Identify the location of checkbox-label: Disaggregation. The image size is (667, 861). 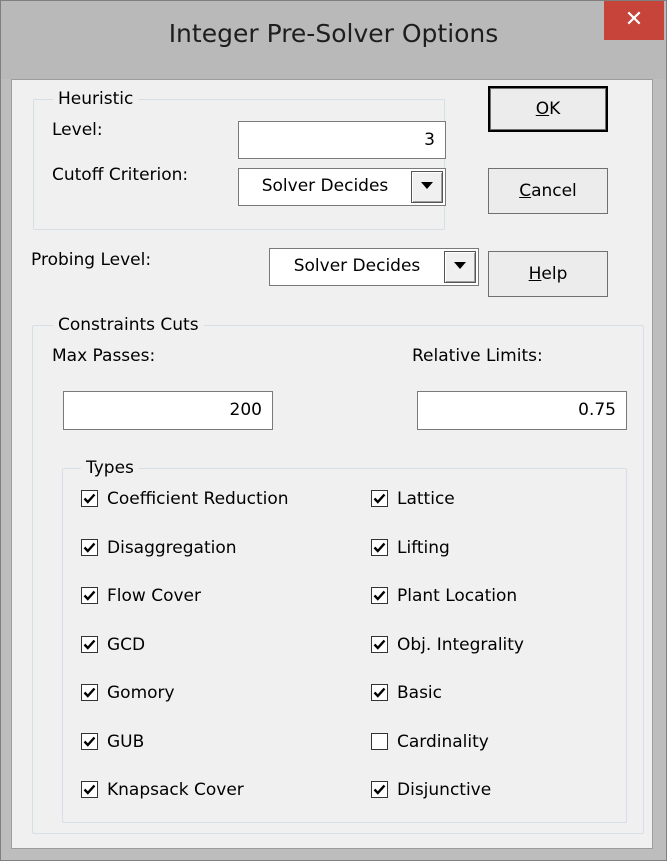
(172, 548).